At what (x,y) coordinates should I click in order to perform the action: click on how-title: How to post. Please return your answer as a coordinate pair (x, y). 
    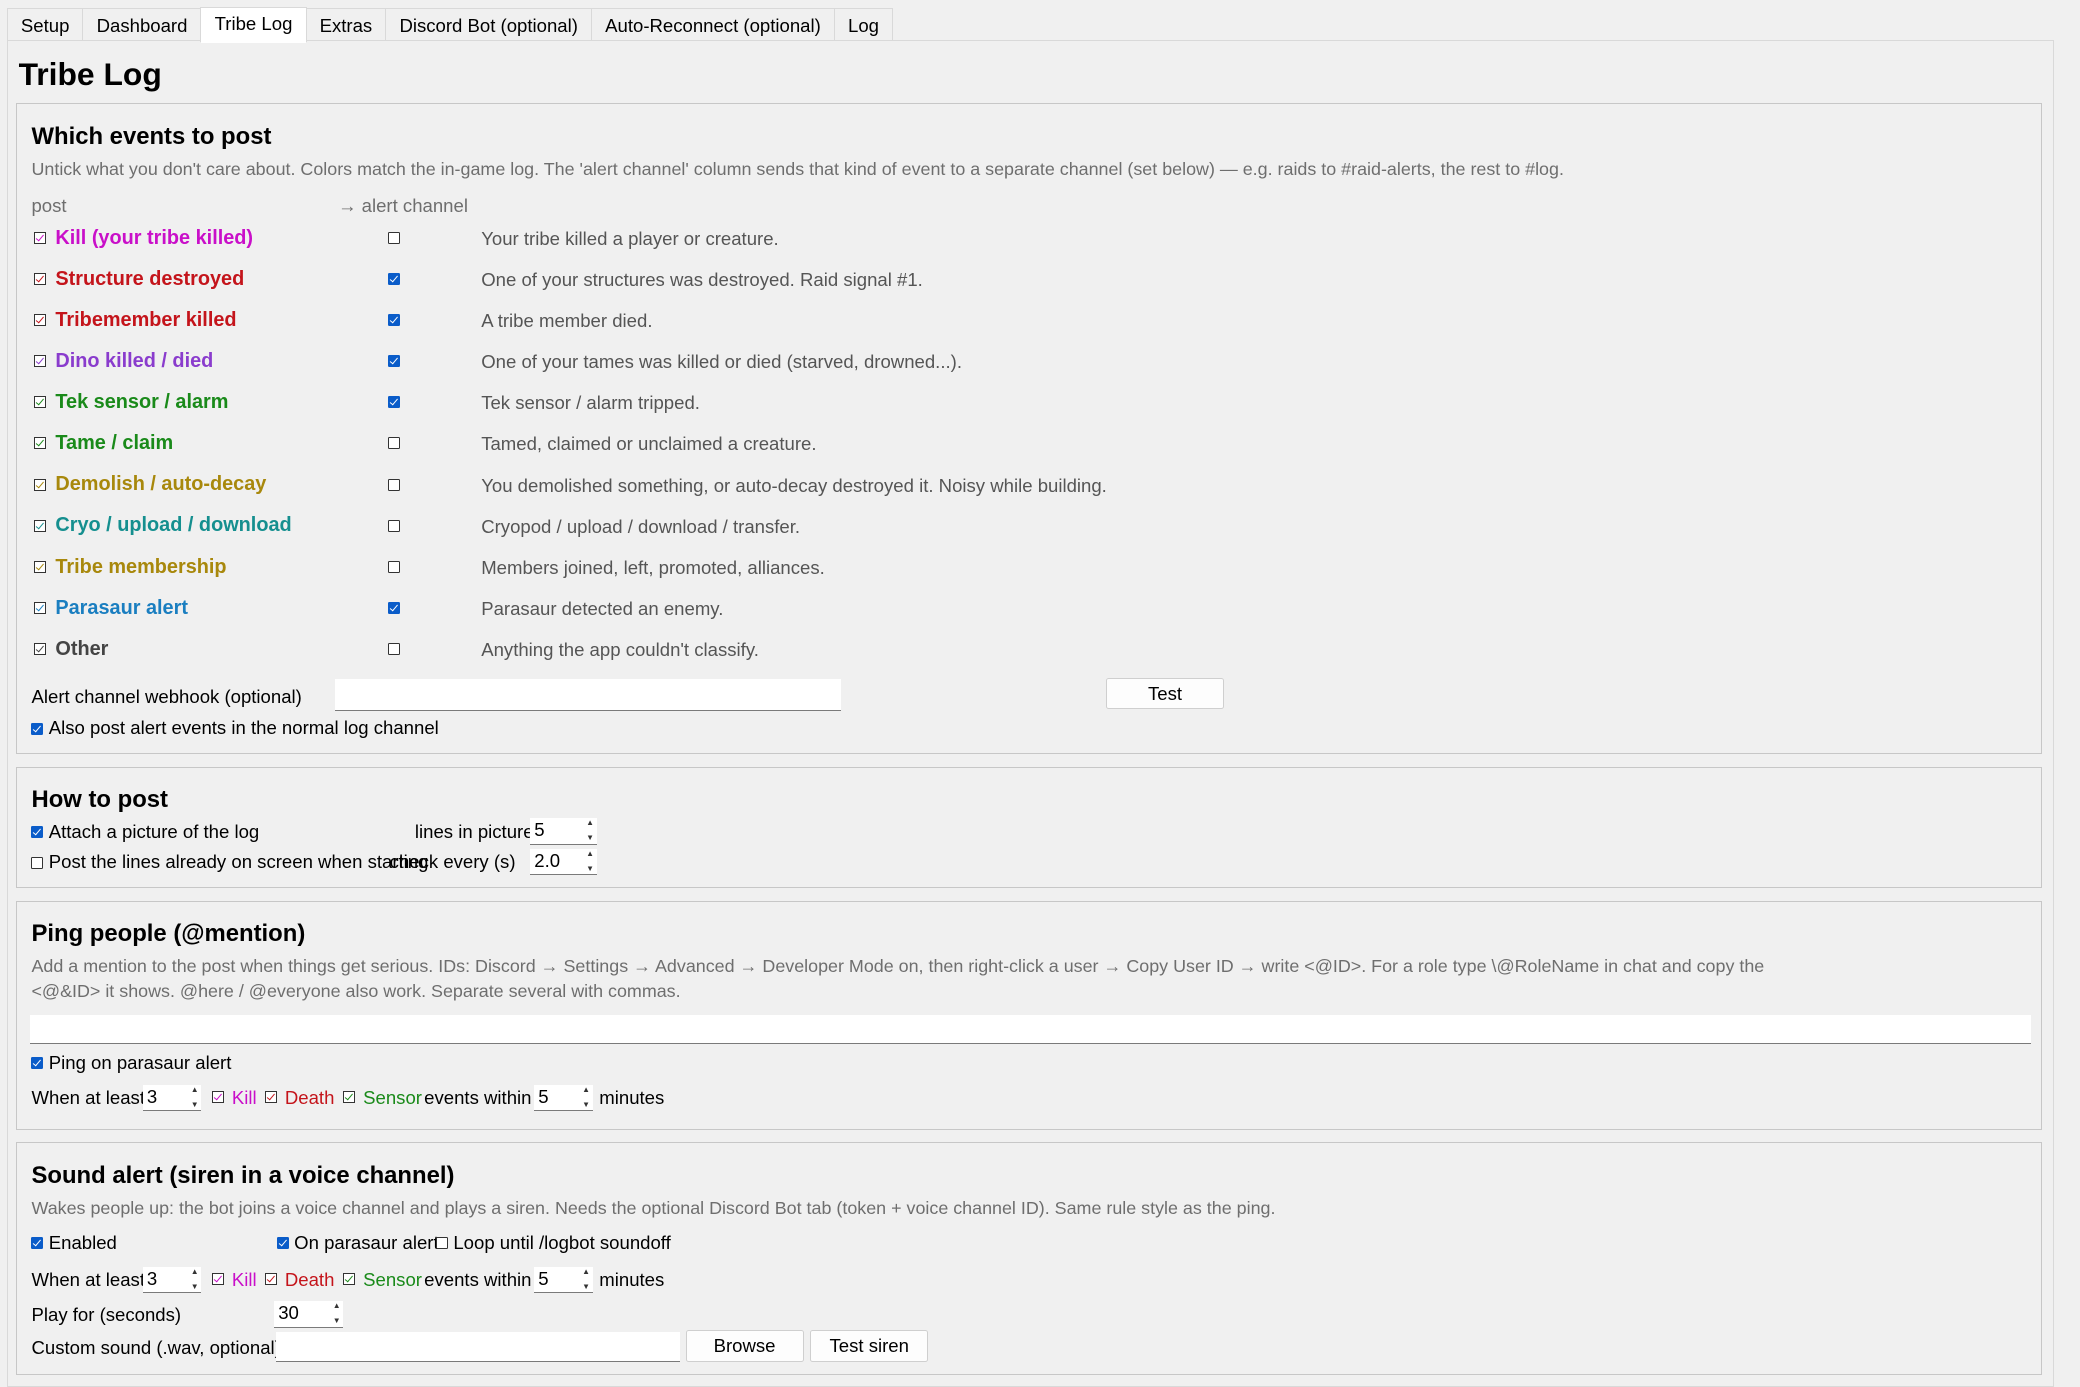
    Looking at the image, I should click on (99, 800).